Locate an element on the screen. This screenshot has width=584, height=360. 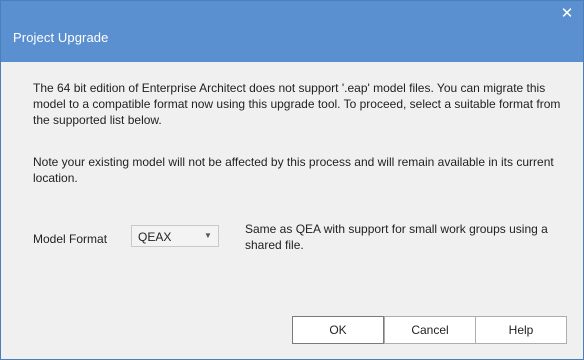
model-format-select: QEAX ▼ is located at coordinates (175, 236).